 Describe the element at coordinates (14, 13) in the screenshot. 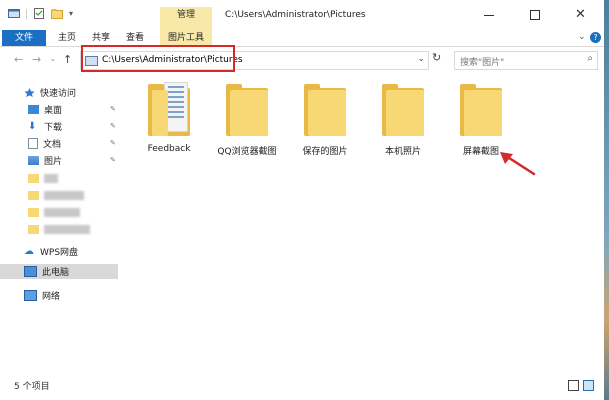

I see `window-icon` at that location.